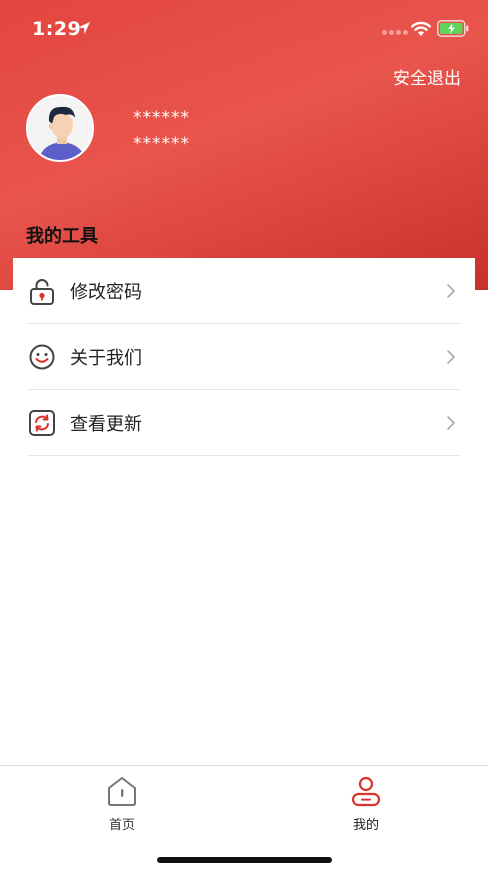 The height and width of the screenshot is (874, 488). I want to click on home-icon, so click(122, 791).